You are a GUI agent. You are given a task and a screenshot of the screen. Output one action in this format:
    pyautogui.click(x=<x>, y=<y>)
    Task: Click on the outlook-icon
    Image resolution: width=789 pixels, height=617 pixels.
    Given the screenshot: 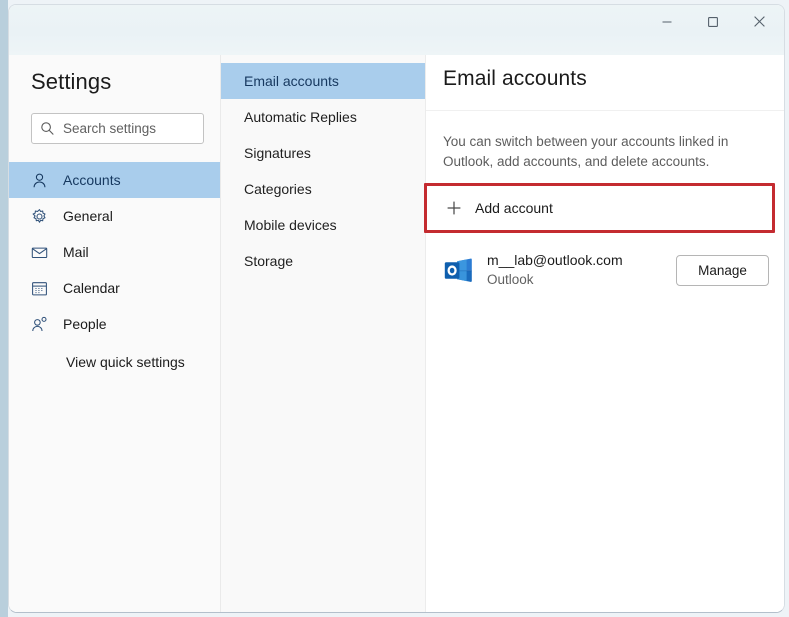 What is the action you would take?
    pyautogui.click(x=458, y=270)
    